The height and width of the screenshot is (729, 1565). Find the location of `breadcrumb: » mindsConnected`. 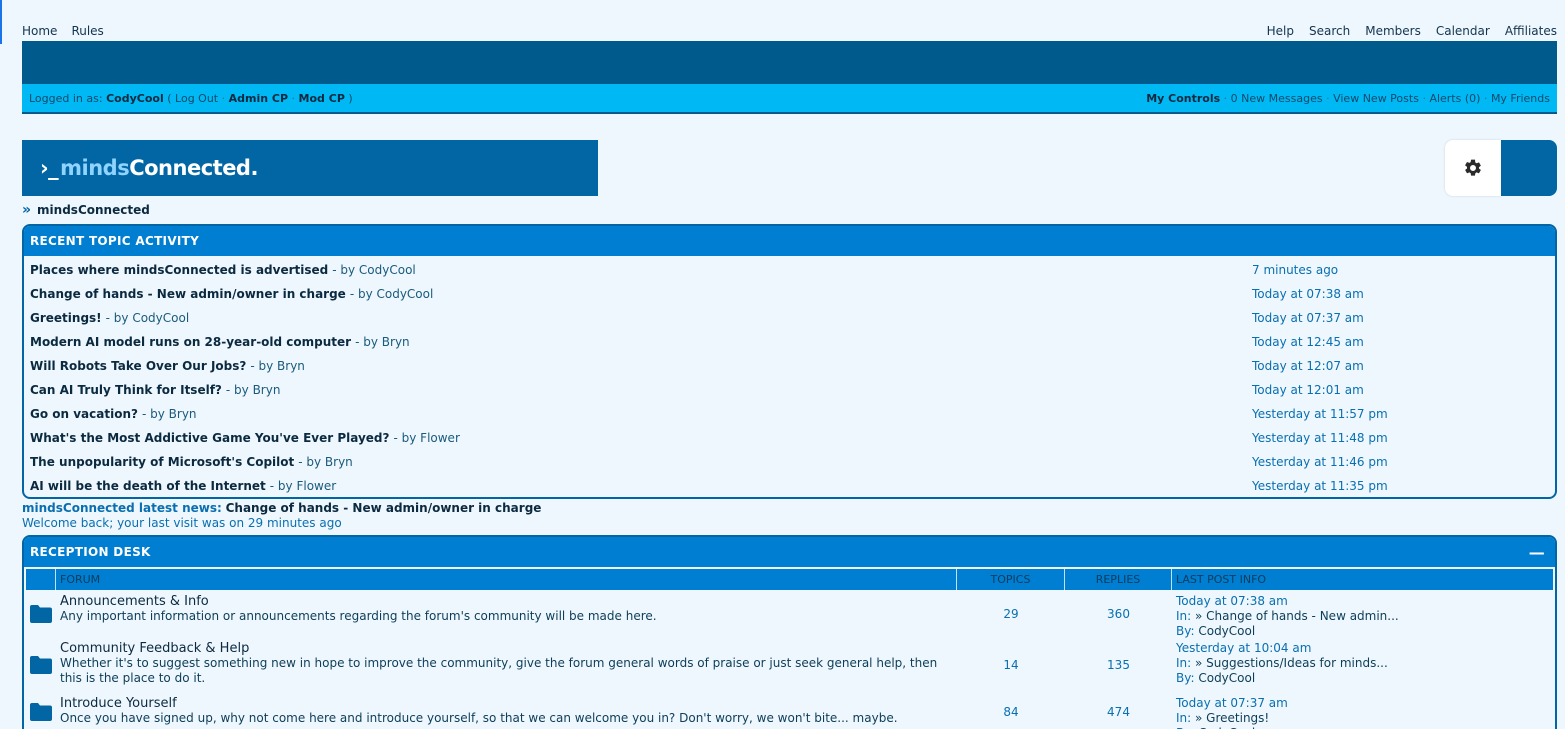

breadcrumb: » mindsConnected is located at coordinates (86, 210).